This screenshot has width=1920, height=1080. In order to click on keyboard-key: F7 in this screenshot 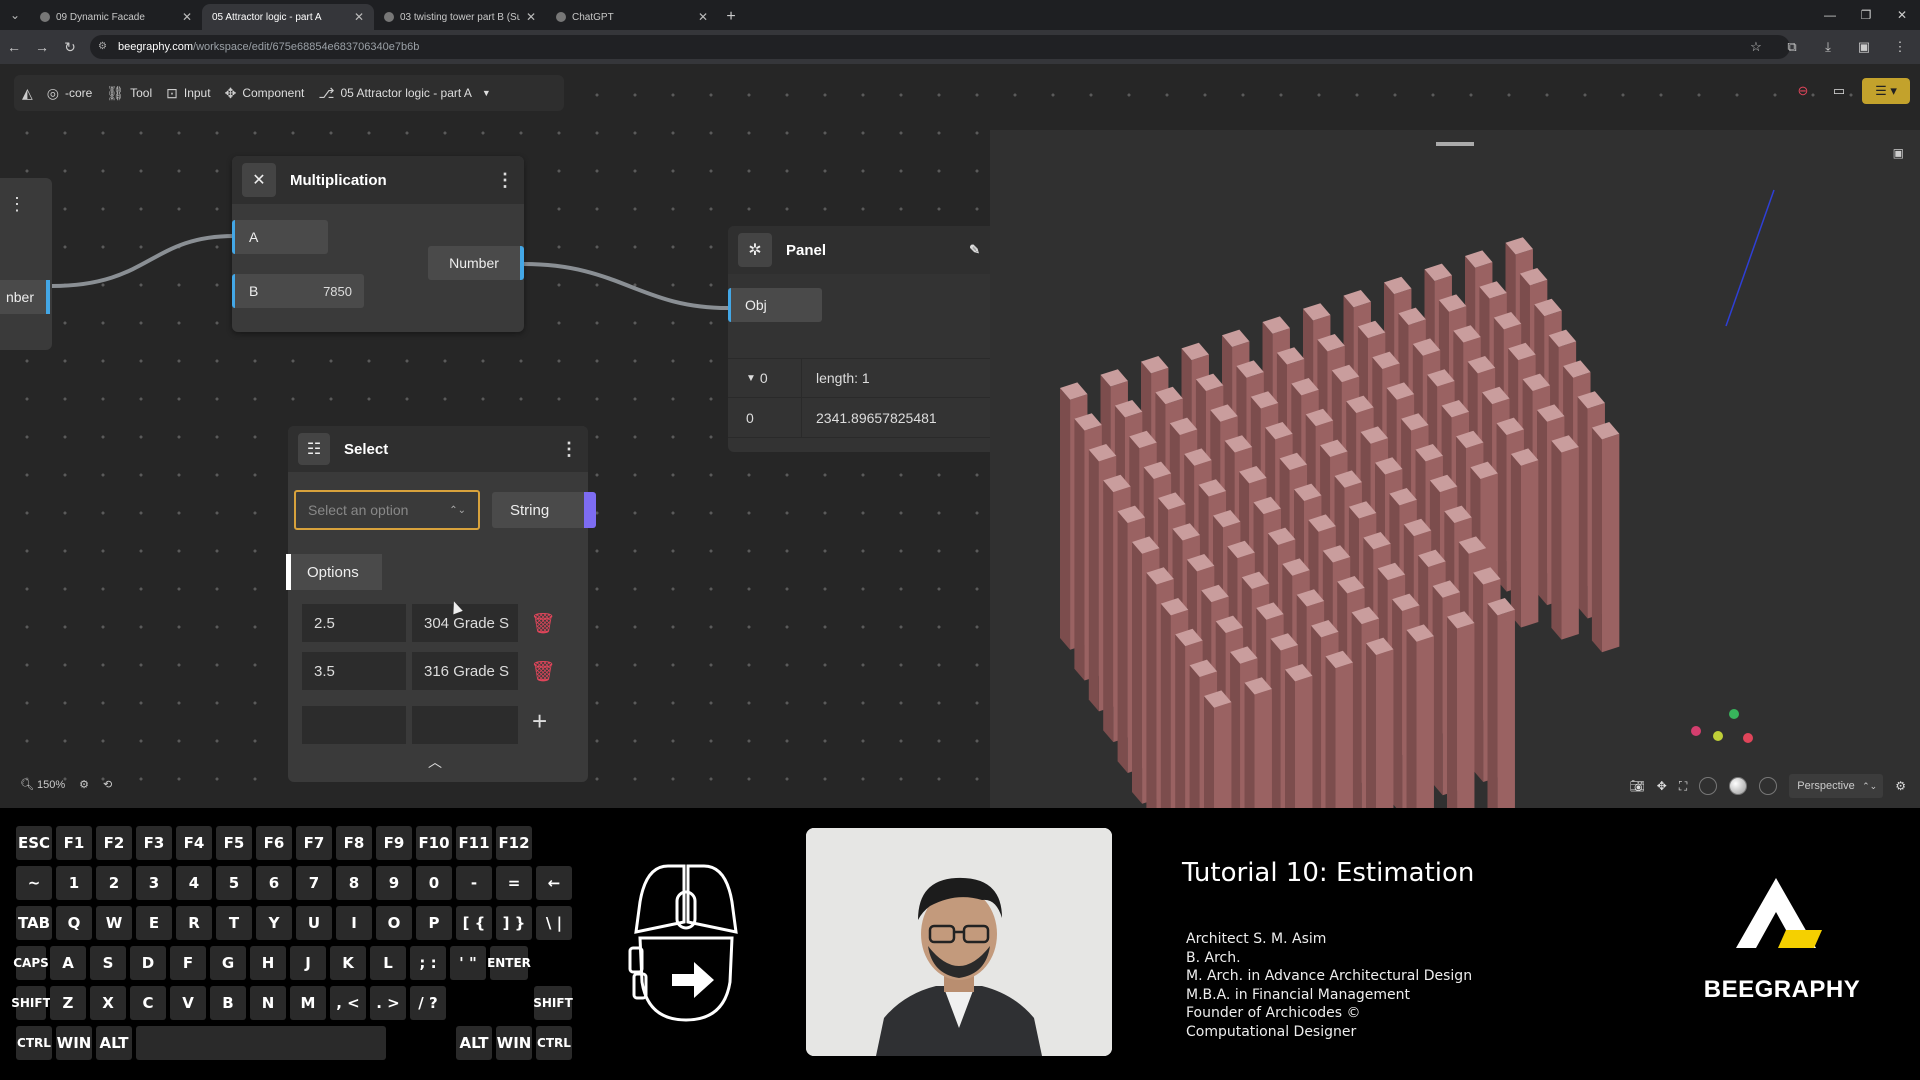, I will do `click(314, 843)`.